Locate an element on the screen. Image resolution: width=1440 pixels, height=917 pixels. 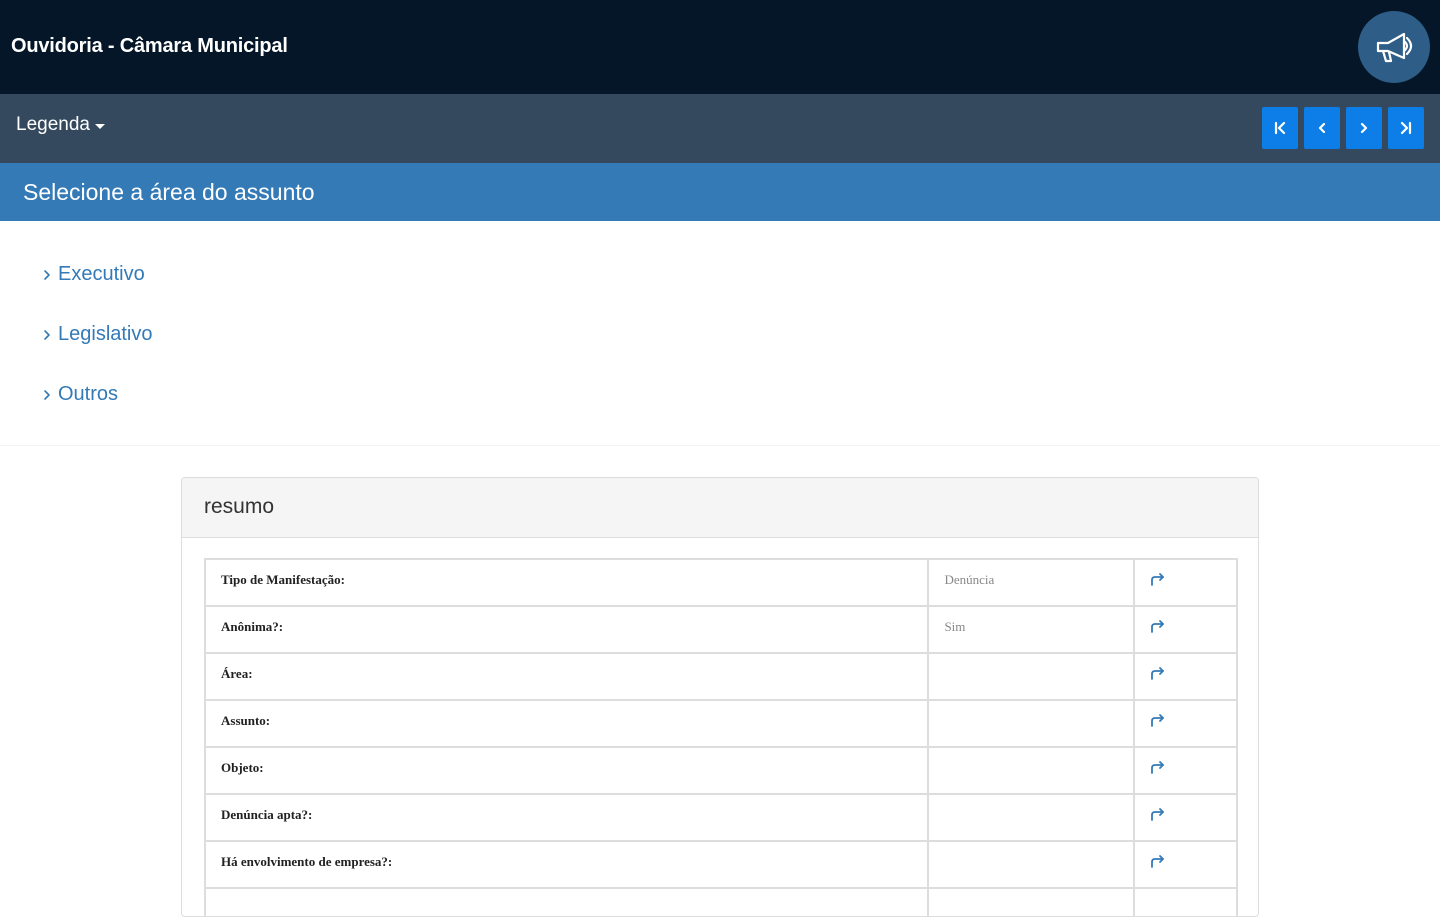
row-label: Área: is located at coordinates (566, 676).